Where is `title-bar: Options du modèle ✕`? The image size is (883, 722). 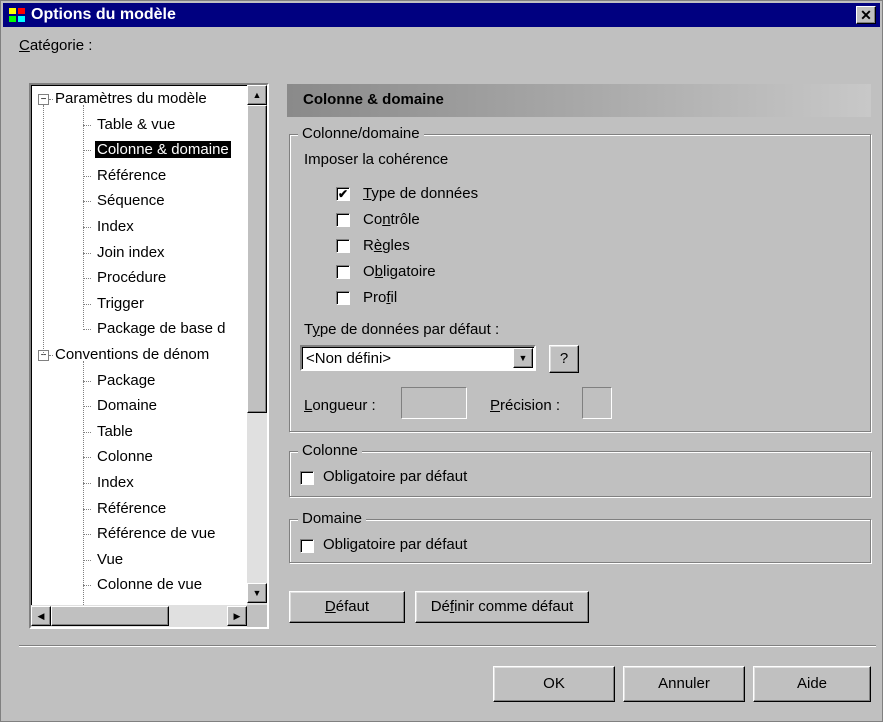 title-bar: Options du modèle ✕ is located at coordinates (441, 15).